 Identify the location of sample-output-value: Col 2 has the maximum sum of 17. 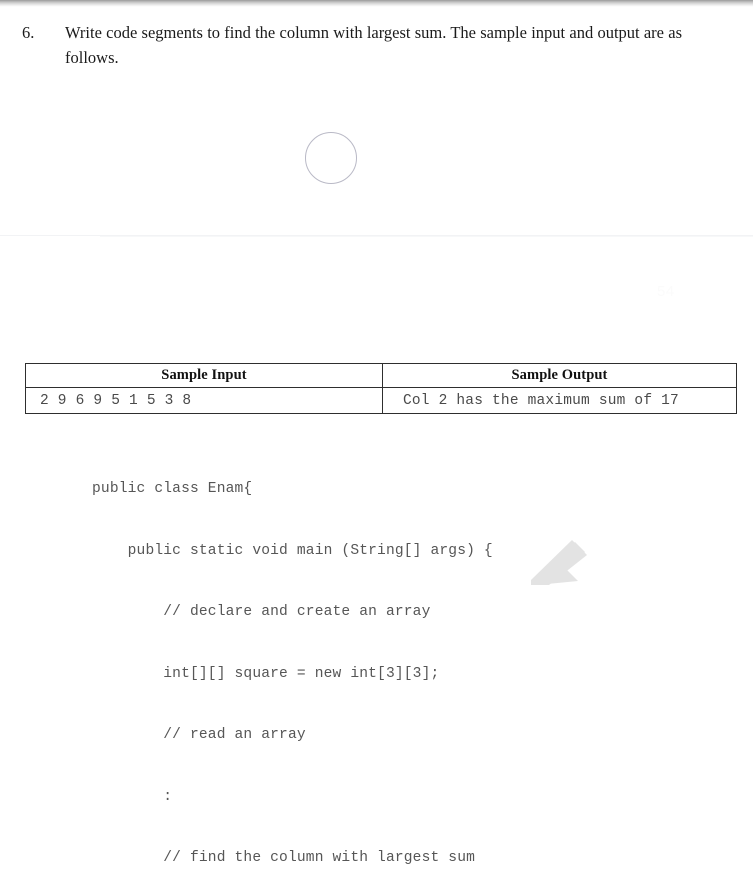
(559, 400).